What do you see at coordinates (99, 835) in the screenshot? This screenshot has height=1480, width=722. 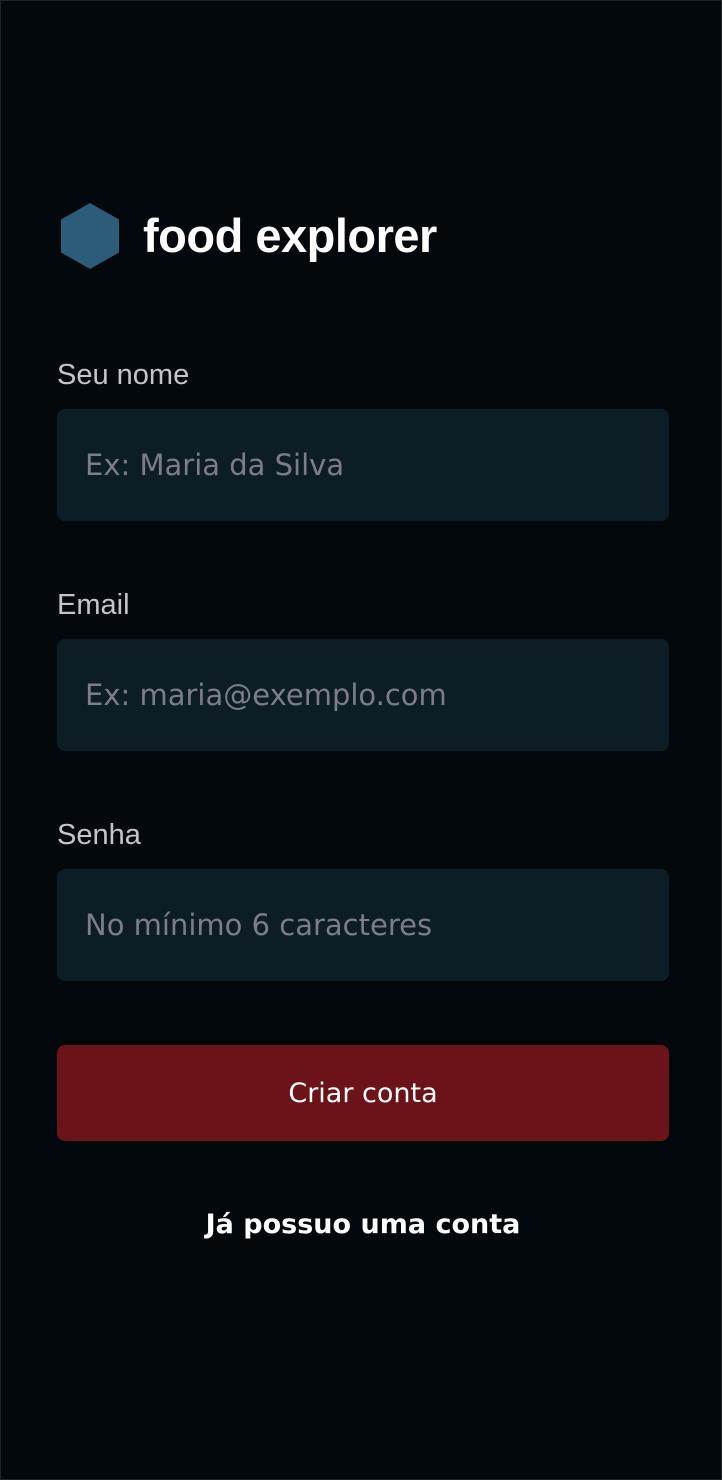 I see `password-field-label: Senha` at bounding box center [99, 835].